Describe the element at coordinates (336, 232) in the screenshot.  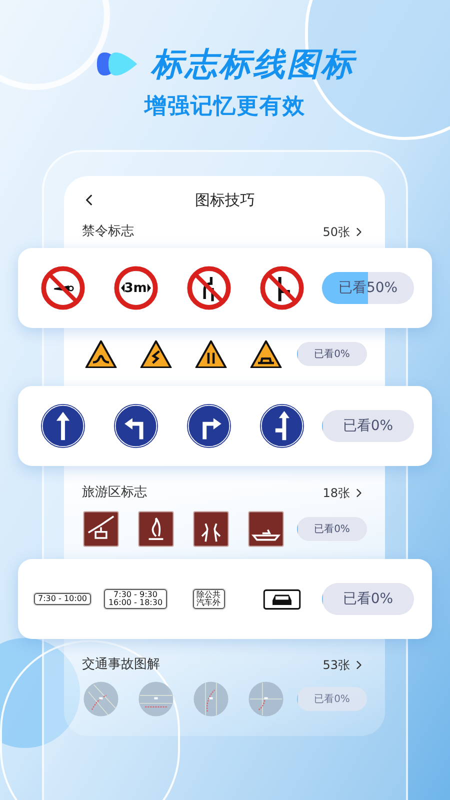
I see `category-count: 50张` at that location.